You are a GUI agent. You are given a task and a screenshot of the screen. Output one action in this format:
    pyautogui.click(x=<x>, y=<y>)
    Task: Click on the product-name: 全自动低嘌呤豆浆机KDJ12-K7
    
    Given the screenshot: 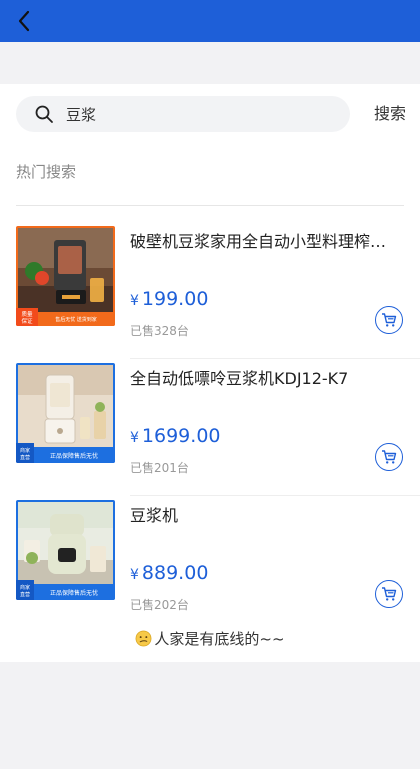 What is the action you would take?
    pyautogui.click(x=265, y=377)
    